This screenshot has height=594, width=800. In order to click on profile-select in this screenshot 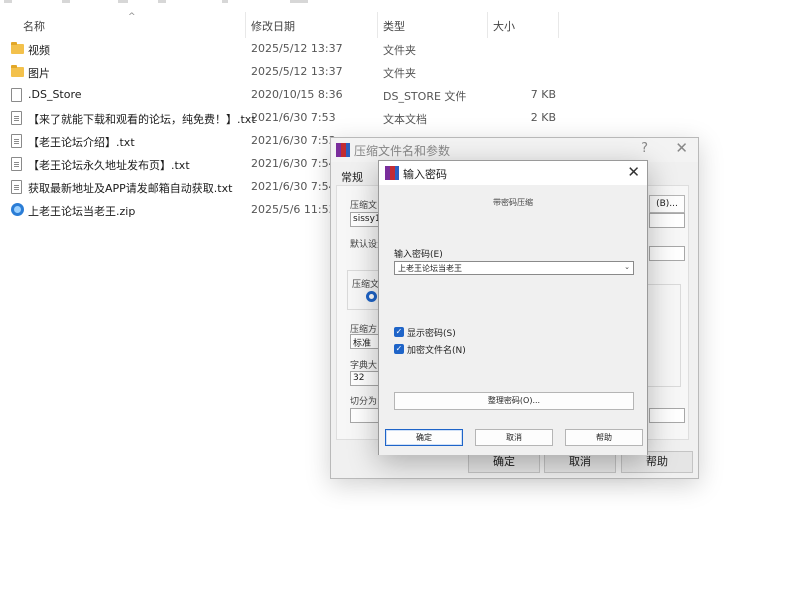, I will do `click(667, 253)`.